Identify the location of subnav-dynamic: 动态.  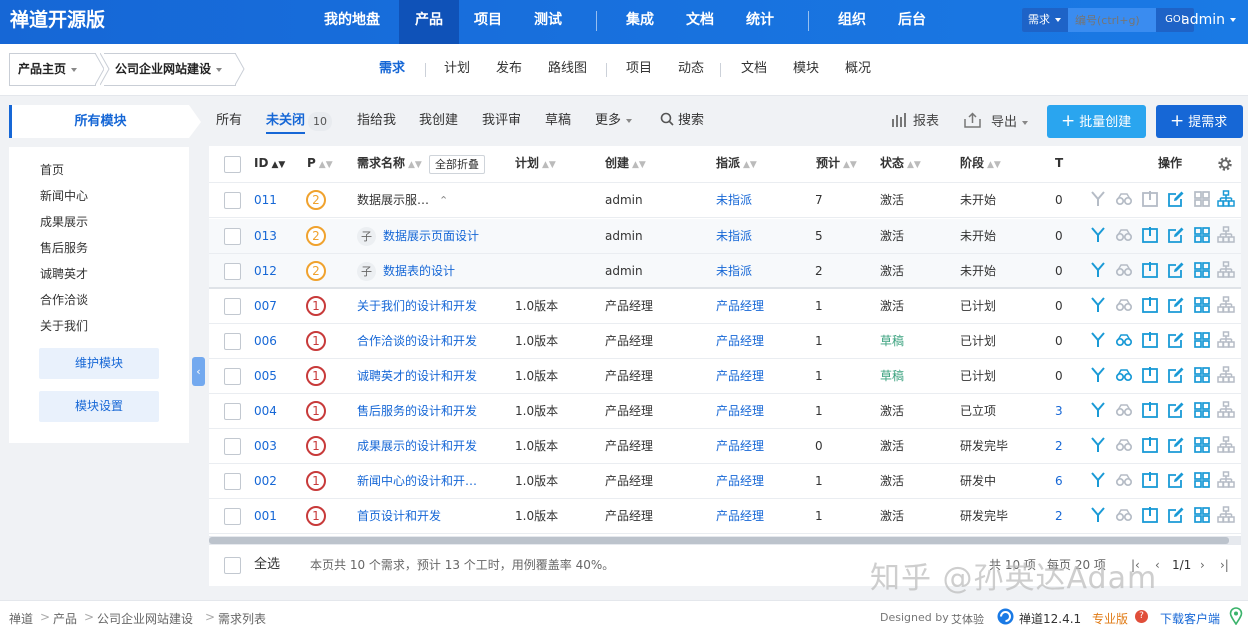
(691, 69).